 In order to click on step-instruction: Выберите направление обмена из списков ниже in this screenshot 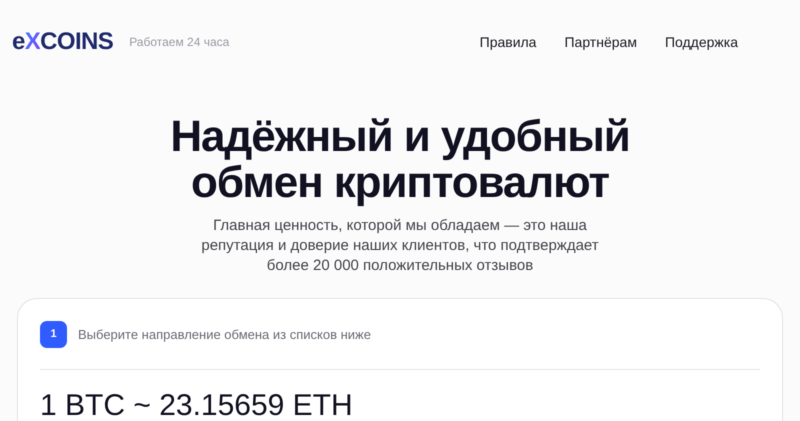, I will do `click(224, 335)`.